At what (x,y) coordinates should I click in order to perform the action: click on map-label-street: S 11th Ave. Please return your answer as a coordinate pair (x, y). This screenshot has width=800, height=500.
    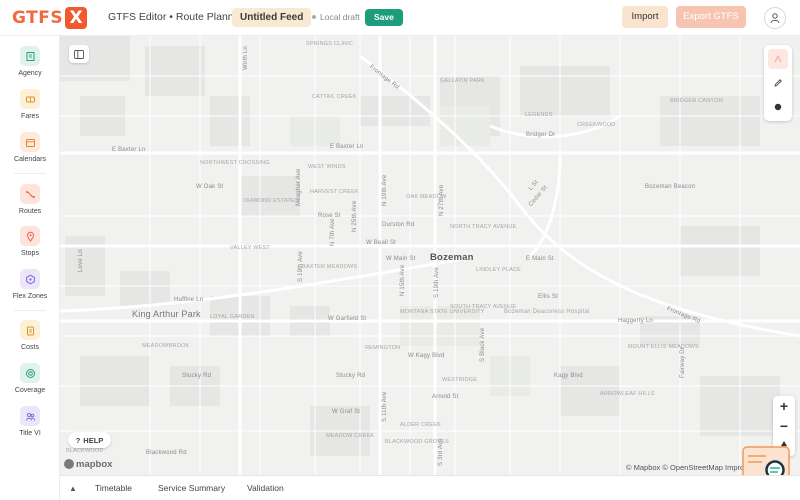
    Looking at the image, I should click on (385, 406).